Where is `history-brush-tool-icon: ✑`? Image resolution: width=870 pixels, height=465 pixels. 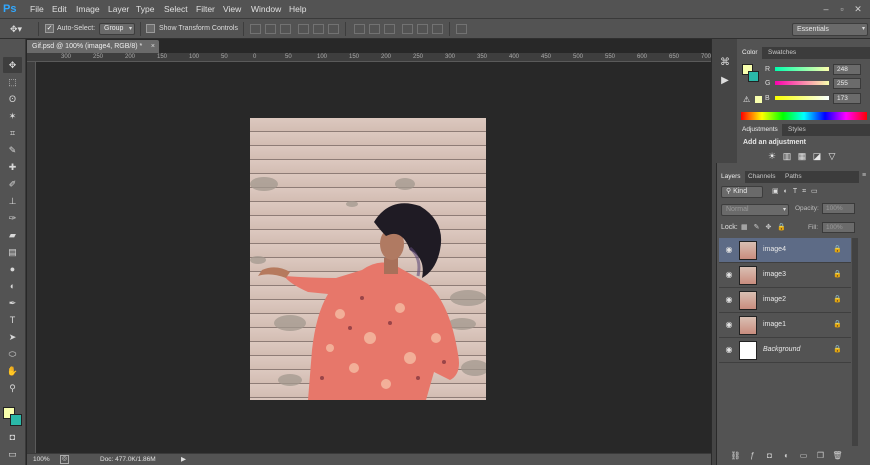 history-brush-tool-icon: ✑ is located at coordinates (12, 218).